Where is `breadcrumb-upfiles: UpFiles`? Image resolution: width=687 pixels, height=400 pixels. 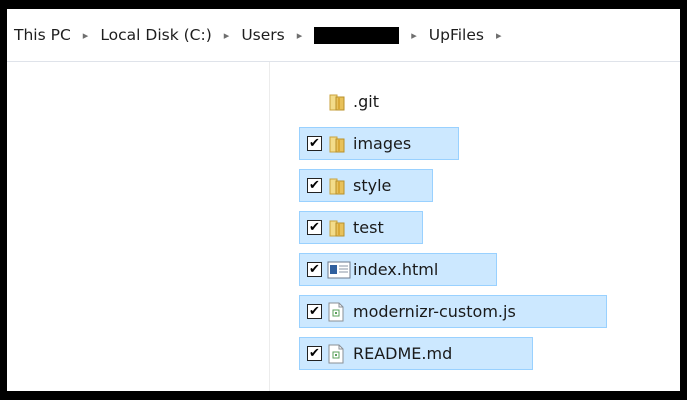
breadcrumb-upfiles: UpFiles is located at coordinates (456, 35).